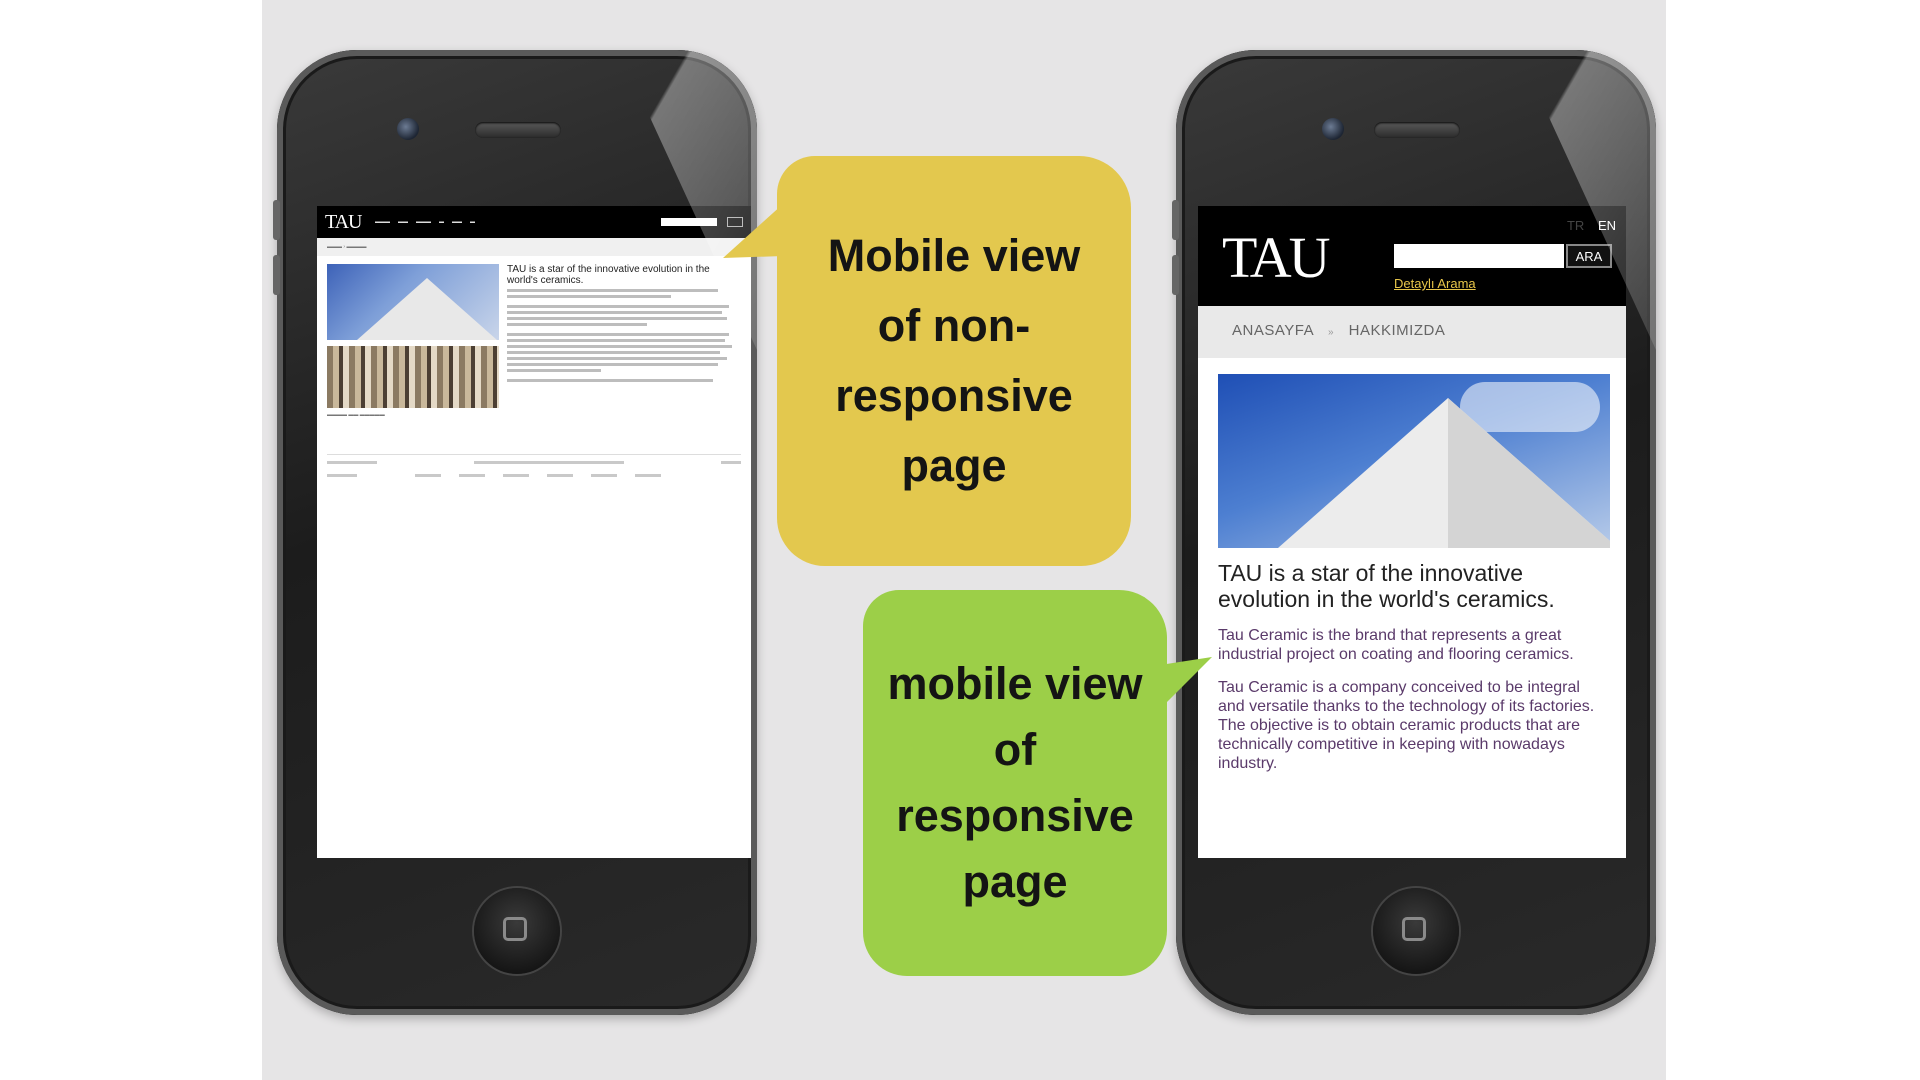  I want to click on image-caption: ▬▬▬▬ ▬▬ ▬▬▬▬▬, so click(356, 415).